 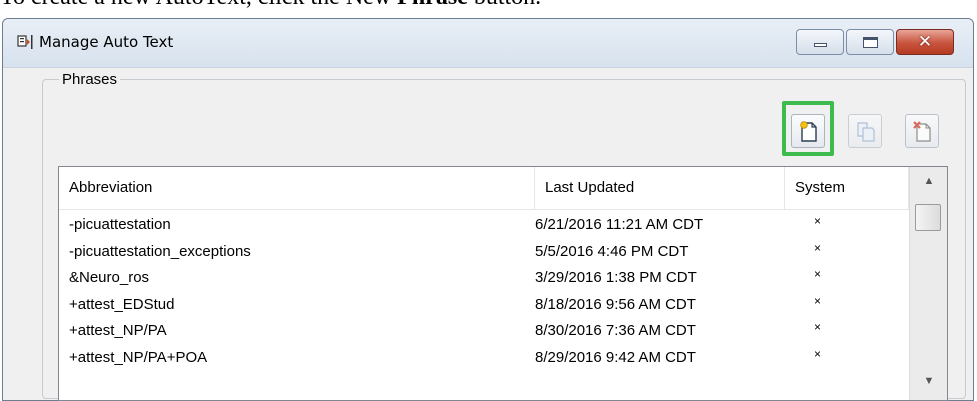 I want to click on minimize-button, so click(x=820, y=42).